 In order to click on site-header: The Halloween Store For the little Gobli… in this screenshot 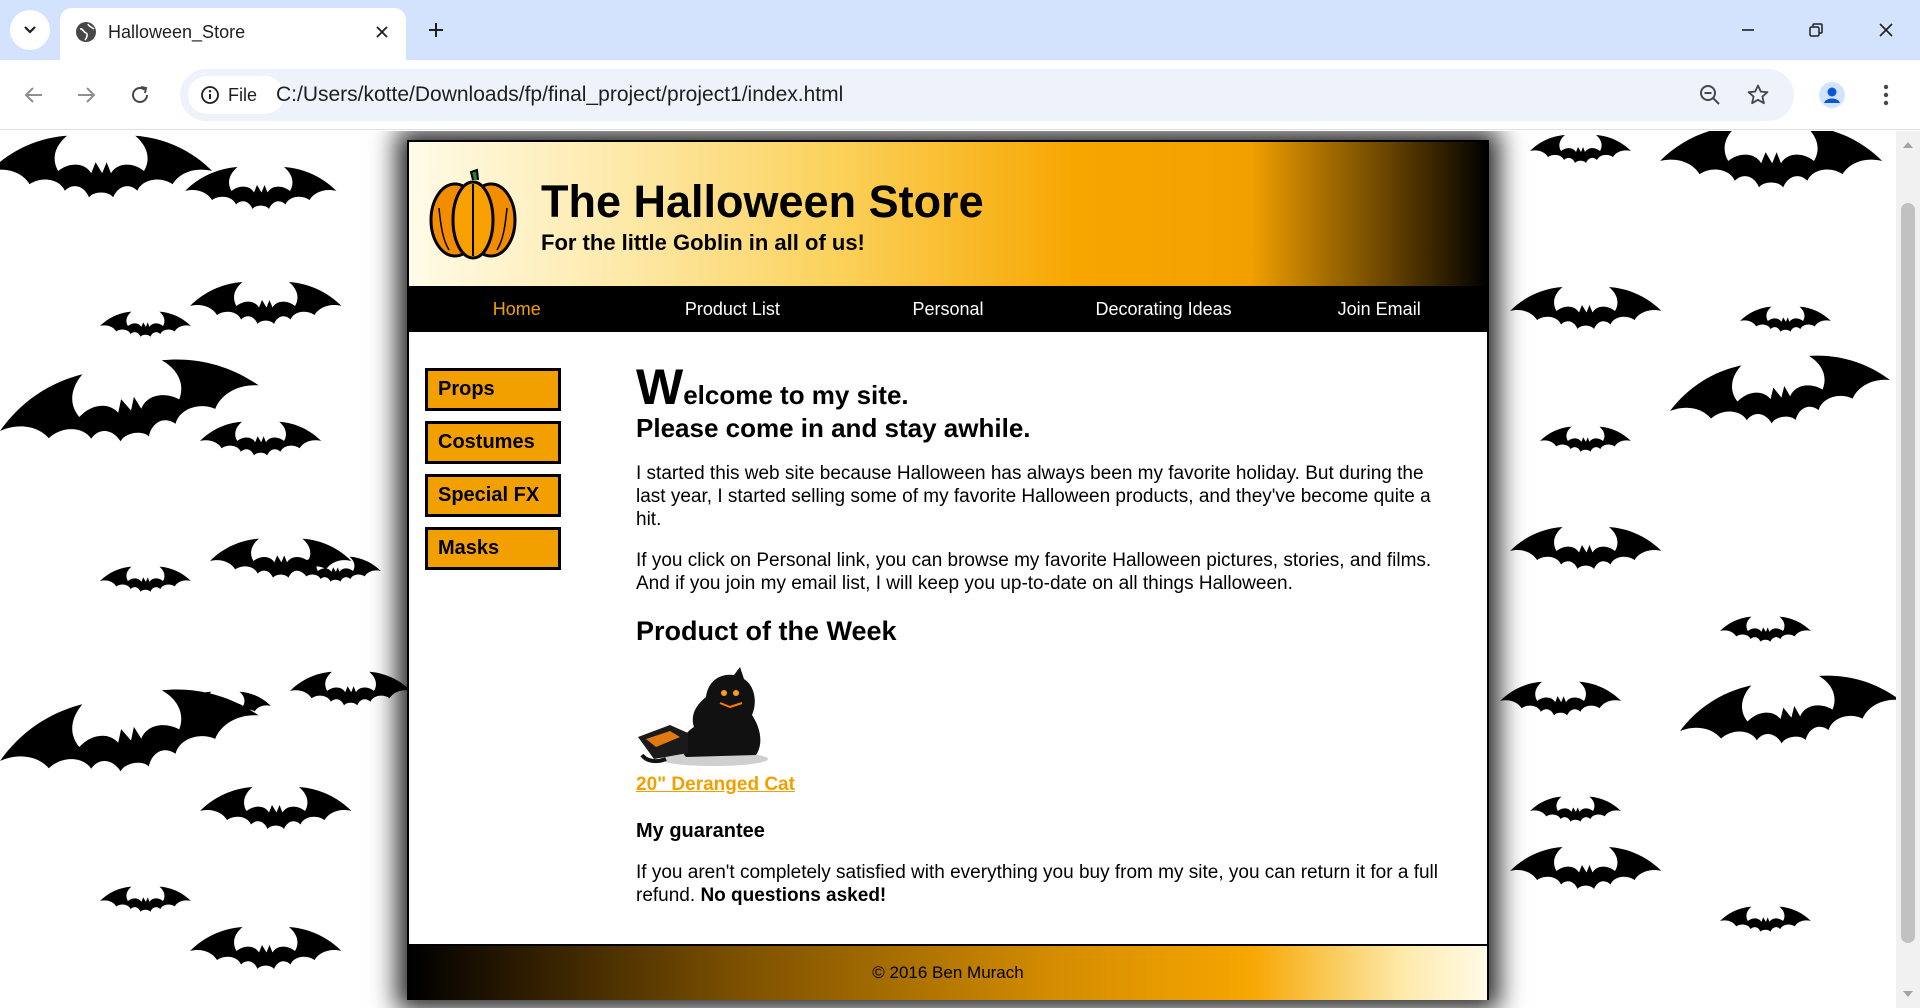, I will do `click(948, 214)`.